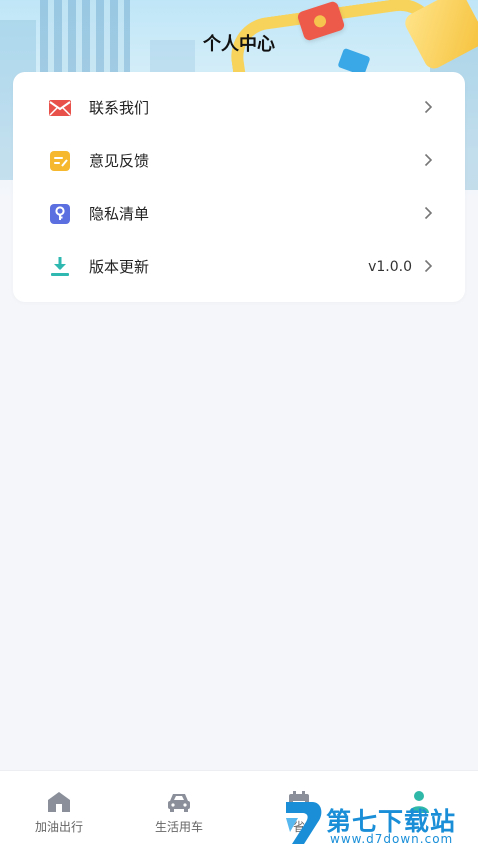 The width and height of the screenshot is (478, 850). Describe the element at coordinates (239, 108) in the screenshot. I see `menu-item-contact-us: 联系我们` at that location.